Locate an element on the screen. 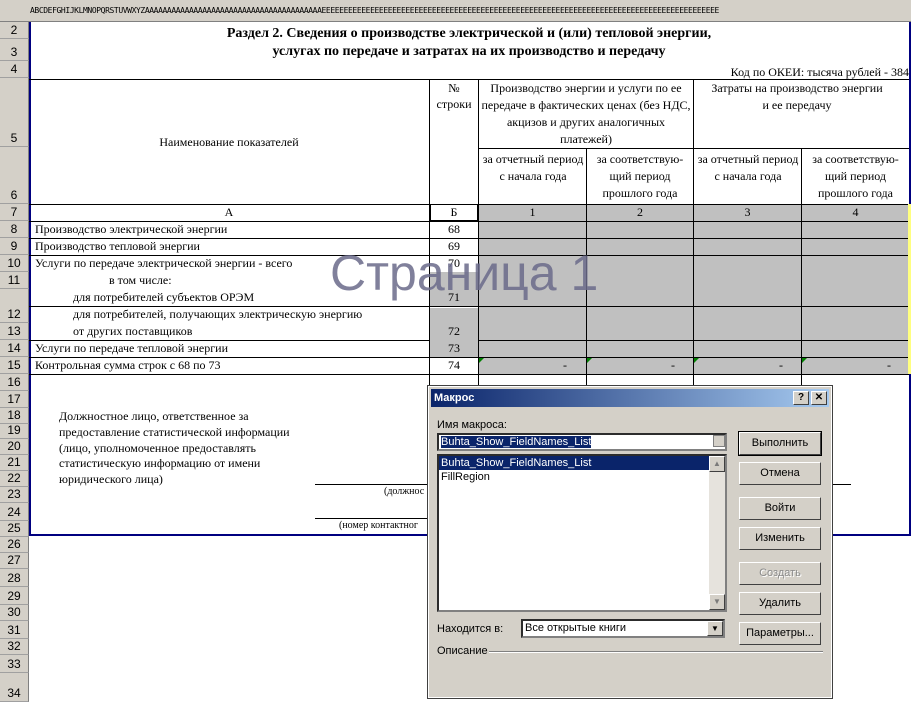 This screenshot has height=702, width=911. list-item: Buhta_Show_FieldNames_List is located at coordinates (575, 463).